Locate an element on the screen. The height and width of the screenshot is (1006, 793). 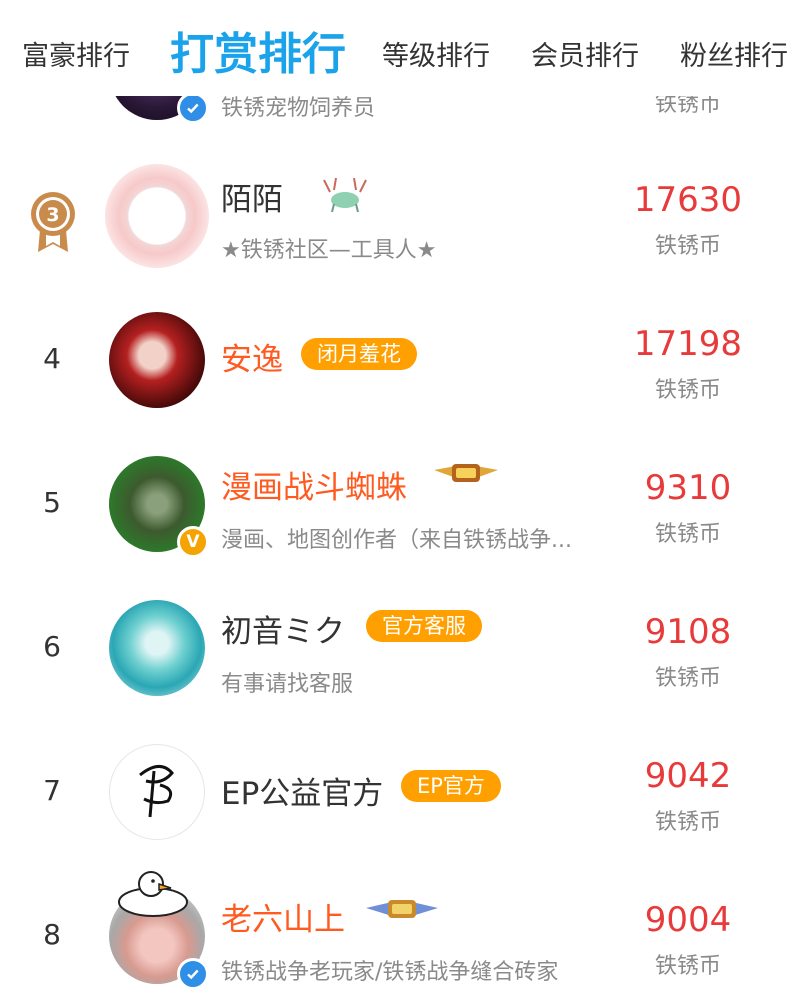
user-description: 铁锈战争老玩家/铁锈战争缝合砖家 is located at coordinates (390, 972).